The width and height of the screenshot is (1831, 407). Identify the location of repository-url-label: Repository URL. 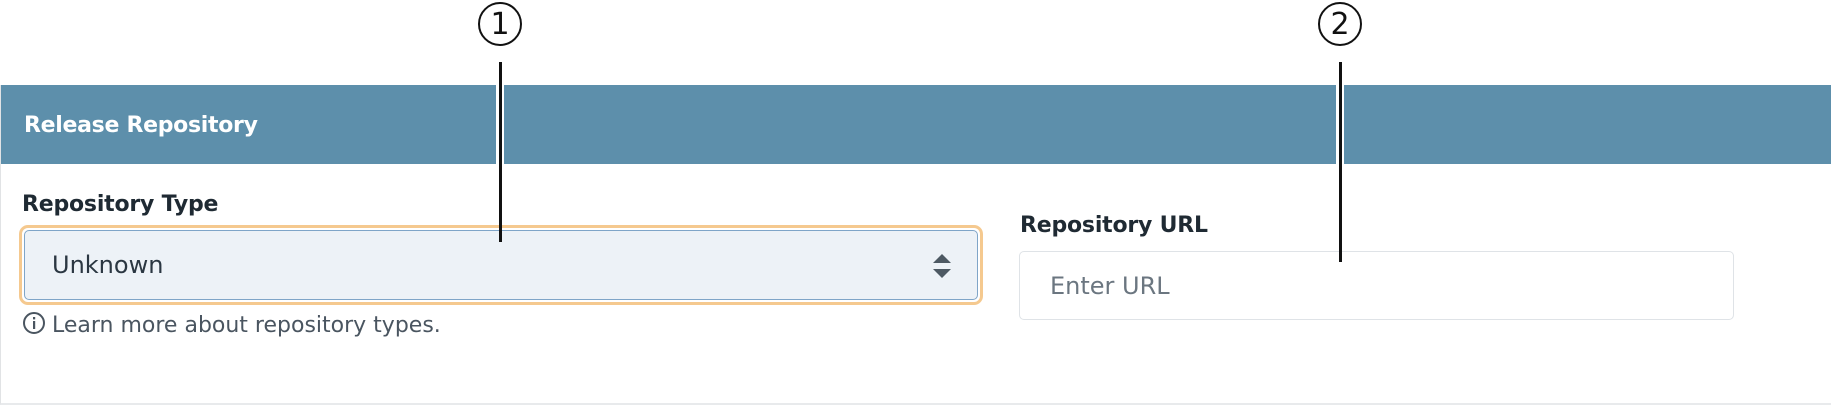
(1114, 225).